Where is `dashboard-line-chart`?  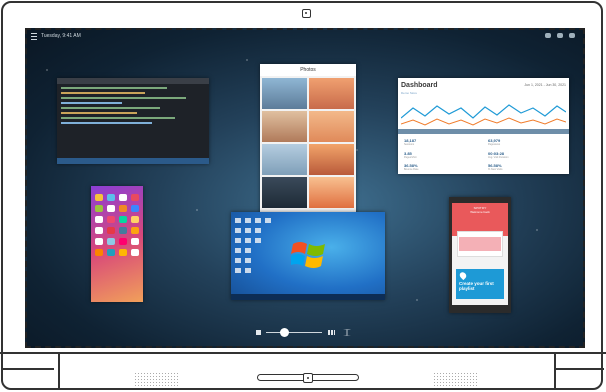
dashboard-line-chart is located at coordinates (483, 115).